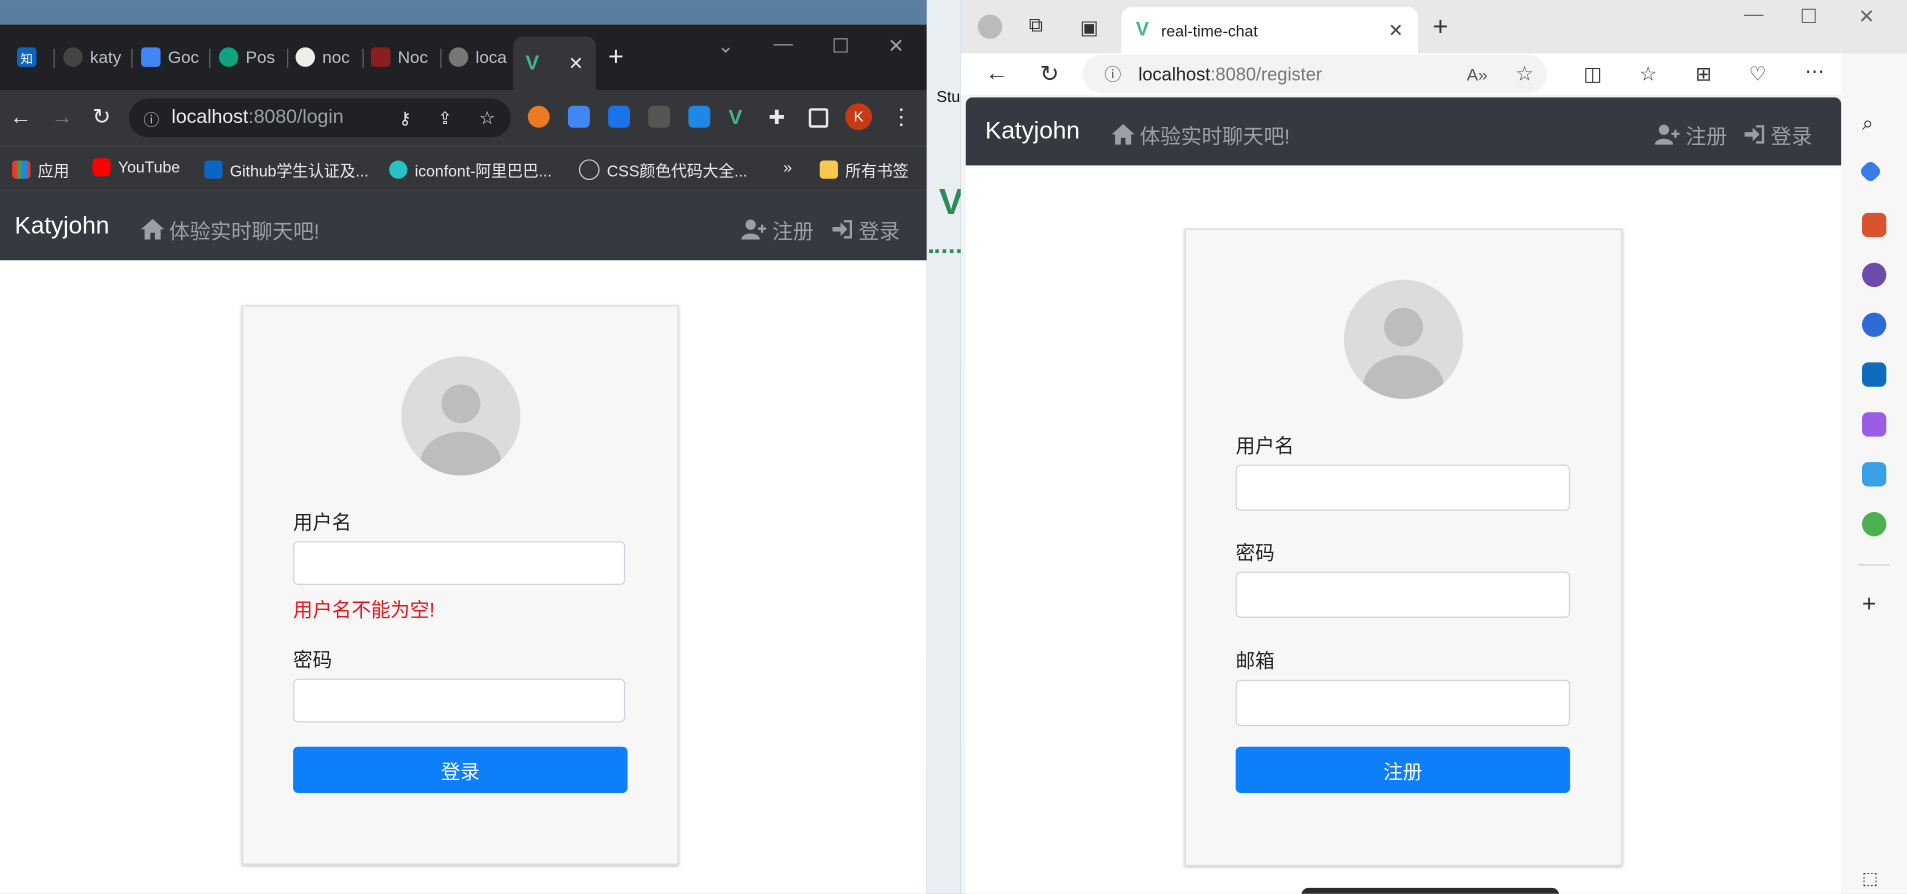 Image resolution: width=1907 pixels, height=894 pixels. Describe the element at coordinates (1874, 880) in the screenshot. I see `screenshot-icon: ⬚` at that location.